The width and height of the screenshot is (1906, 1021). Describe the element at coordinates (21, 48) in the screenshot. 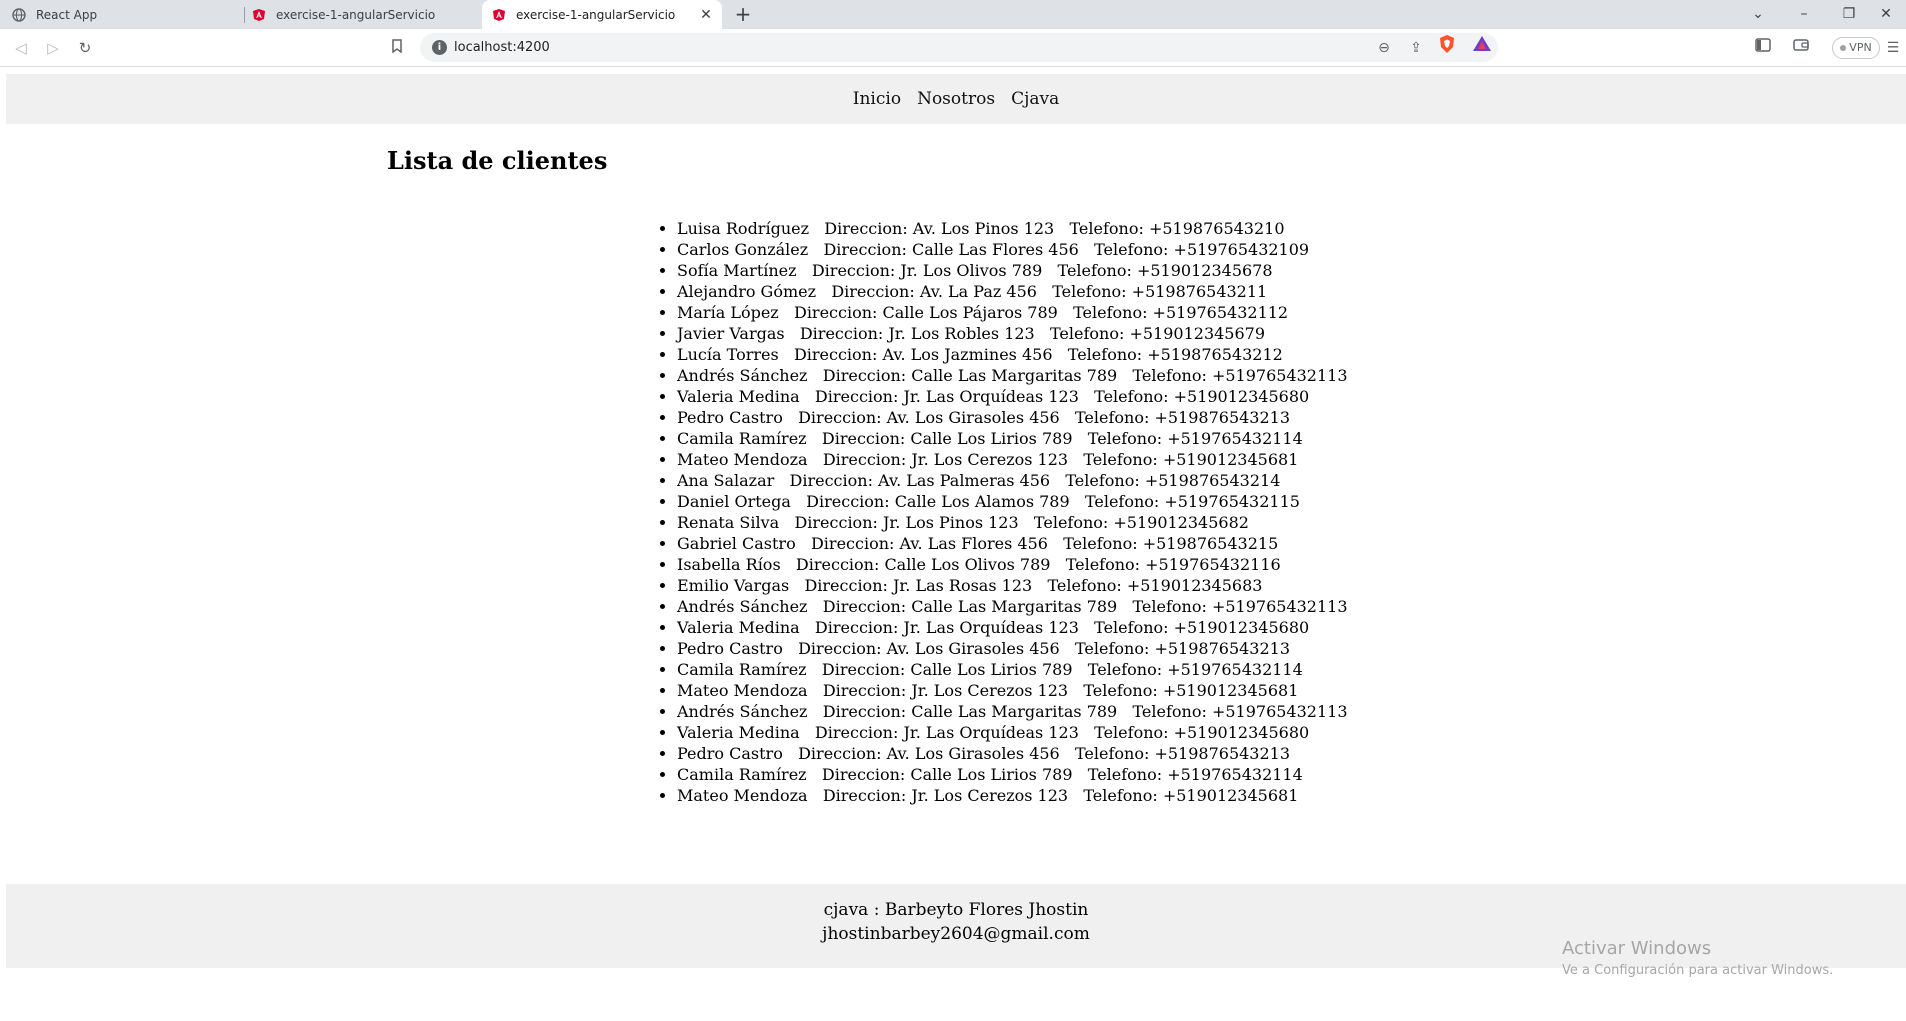

I see `arrow-left-icon: ◁` at that location.